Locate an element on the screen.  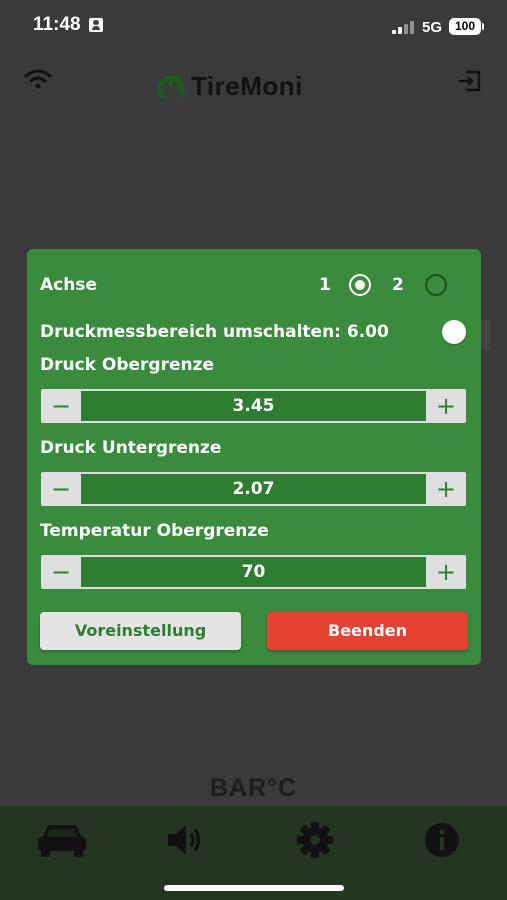
home-indicator is located at coordinates (254, 888).